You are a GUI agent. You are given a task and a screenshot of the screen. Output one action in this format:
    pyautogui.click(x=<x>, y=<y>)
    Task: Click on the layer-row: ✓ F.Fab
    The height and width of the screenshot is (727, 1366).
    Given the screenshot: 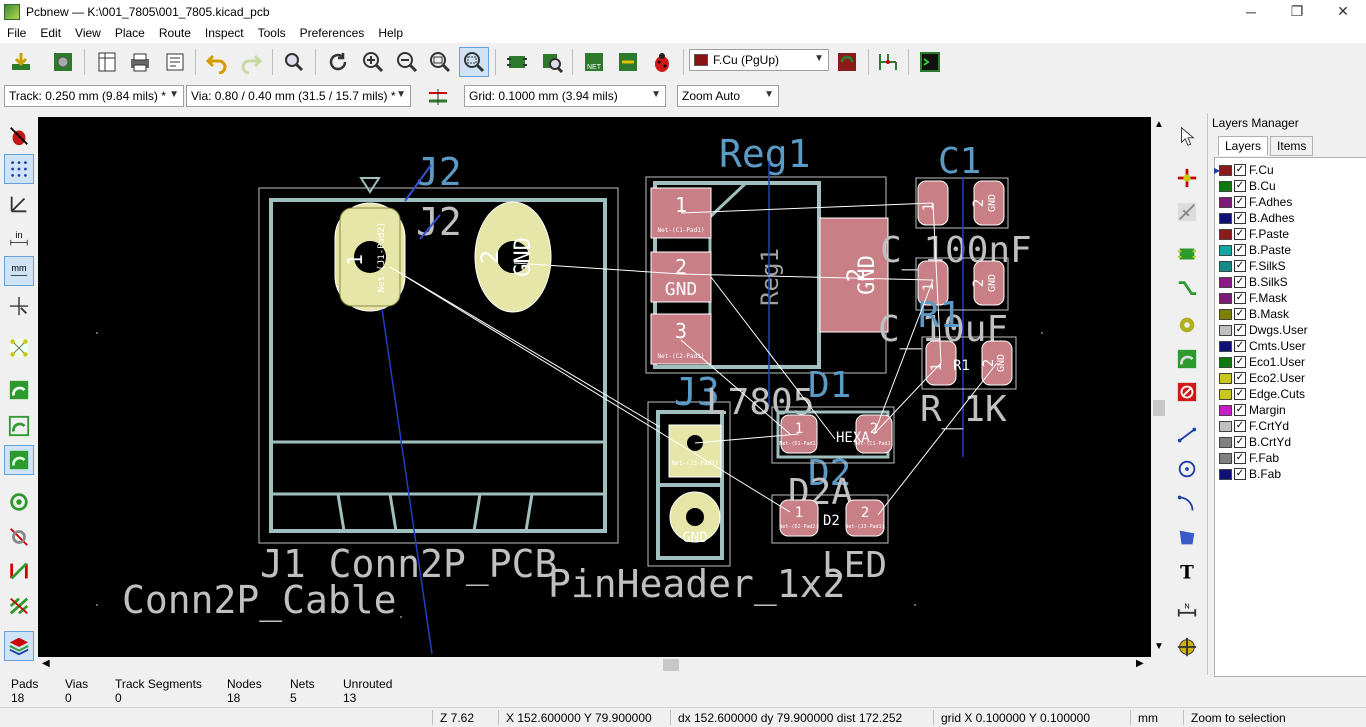 What is the action you would take?
    pyautogui.click(x=1249, y=458)
    